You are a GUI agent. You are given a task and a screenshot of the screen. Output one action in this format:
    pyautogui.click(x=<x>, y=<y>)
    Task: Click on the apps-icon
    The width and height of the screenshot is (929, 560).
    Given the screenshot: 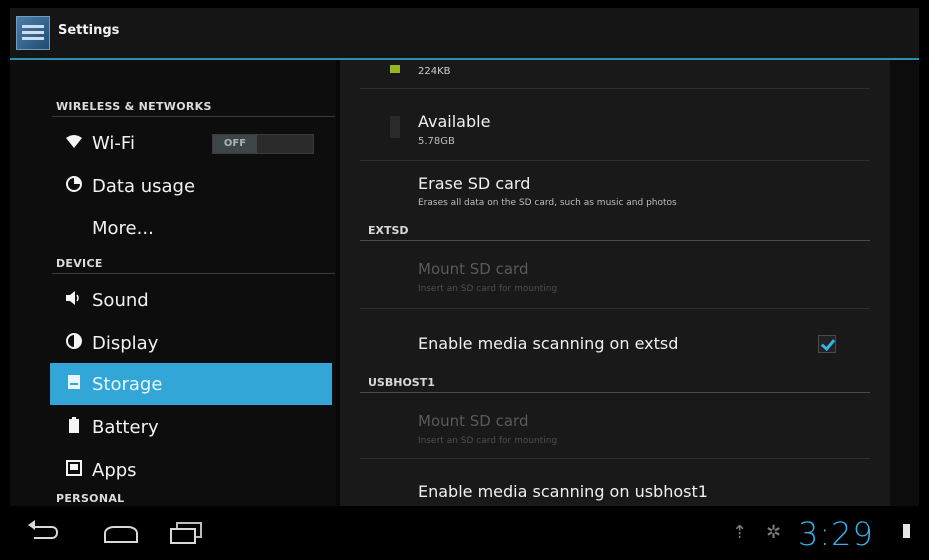 What is the action you would take?
    pyautogui.click(x=74, y=470)
    